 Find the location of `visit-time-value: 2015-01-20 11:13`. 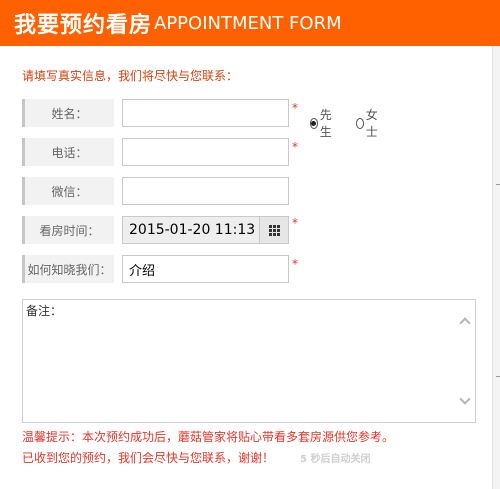

visit-time-value: 2015-01-20 11:13 is located at coordinates (192, 230).